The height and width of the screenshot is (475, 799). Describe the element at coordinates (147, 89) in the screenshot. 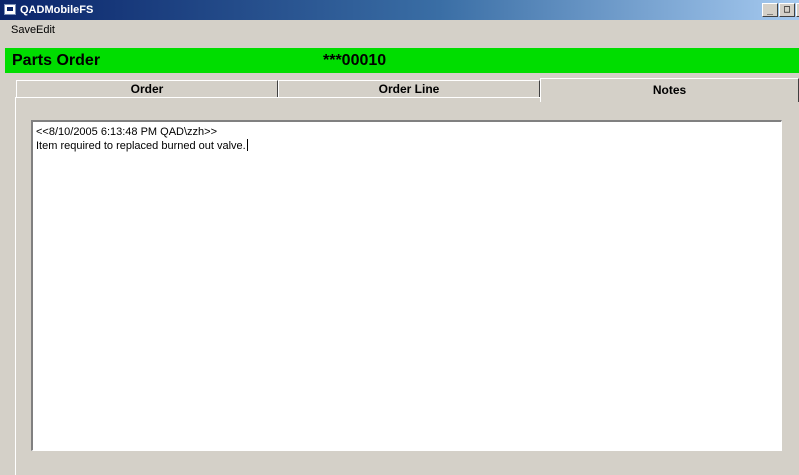

I see `tab-order: Order` at that location.